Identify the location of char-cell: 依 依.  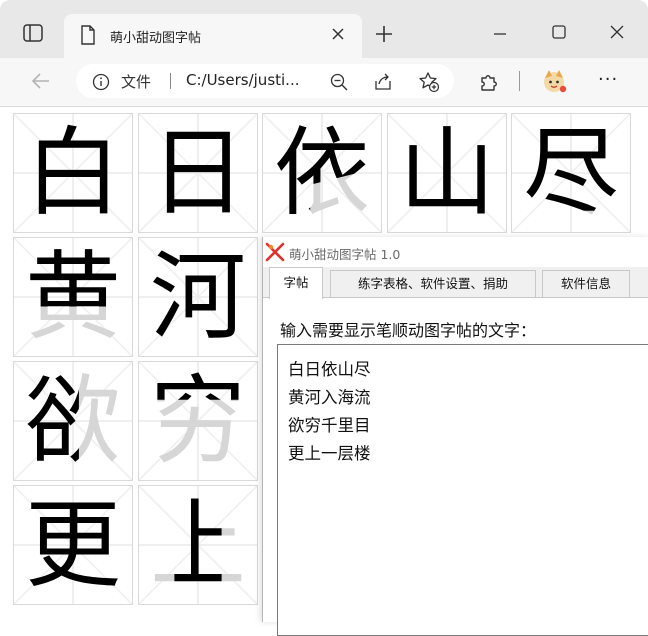
(322, 173).